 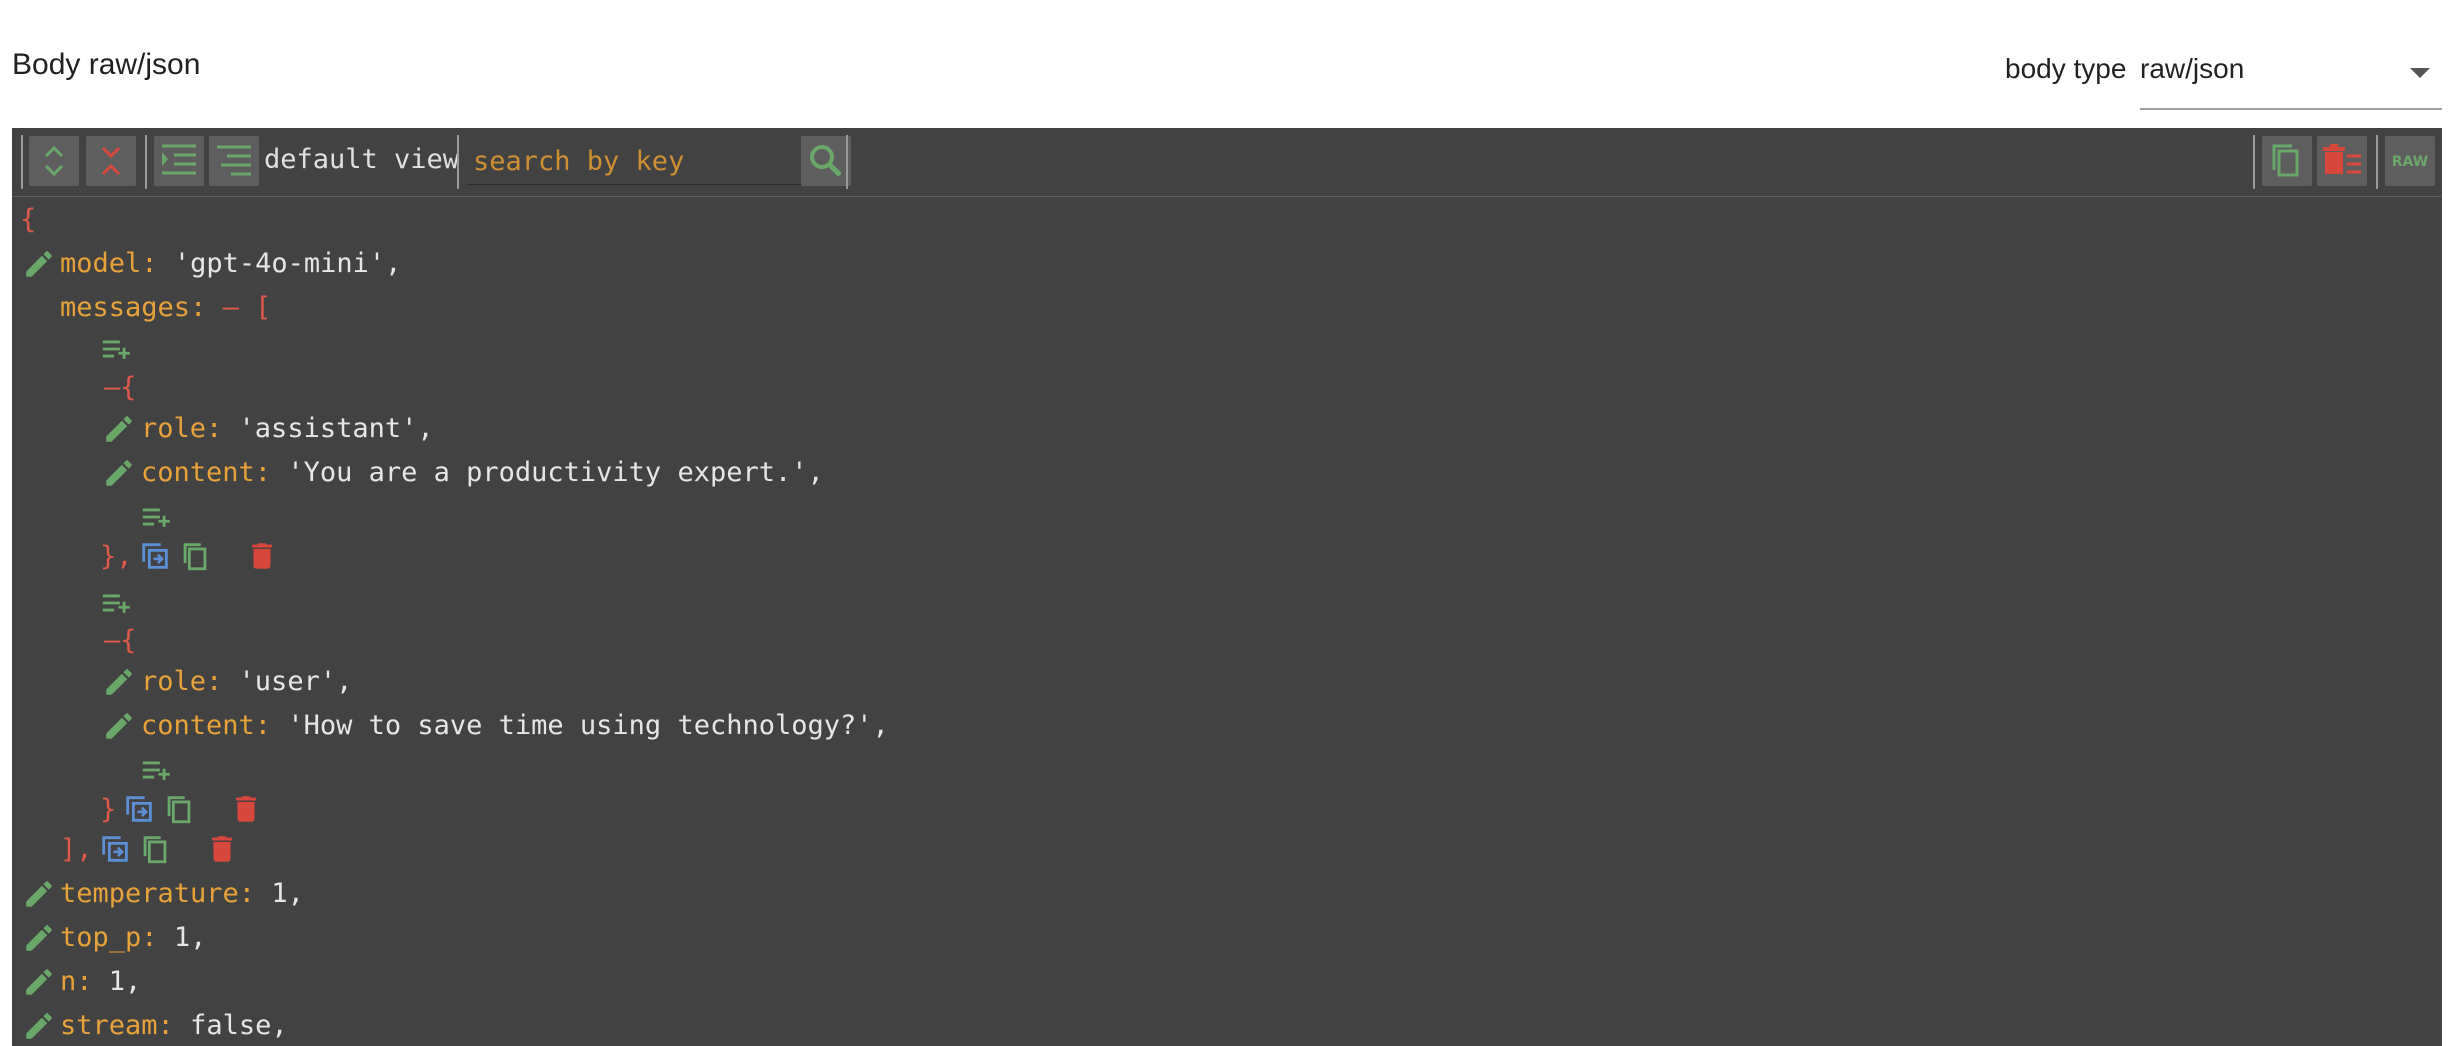 What do you see at coordinates (2066, 68) in the screenshot?
I see `body-type-label: body type` at bounding box center [2066, 68].